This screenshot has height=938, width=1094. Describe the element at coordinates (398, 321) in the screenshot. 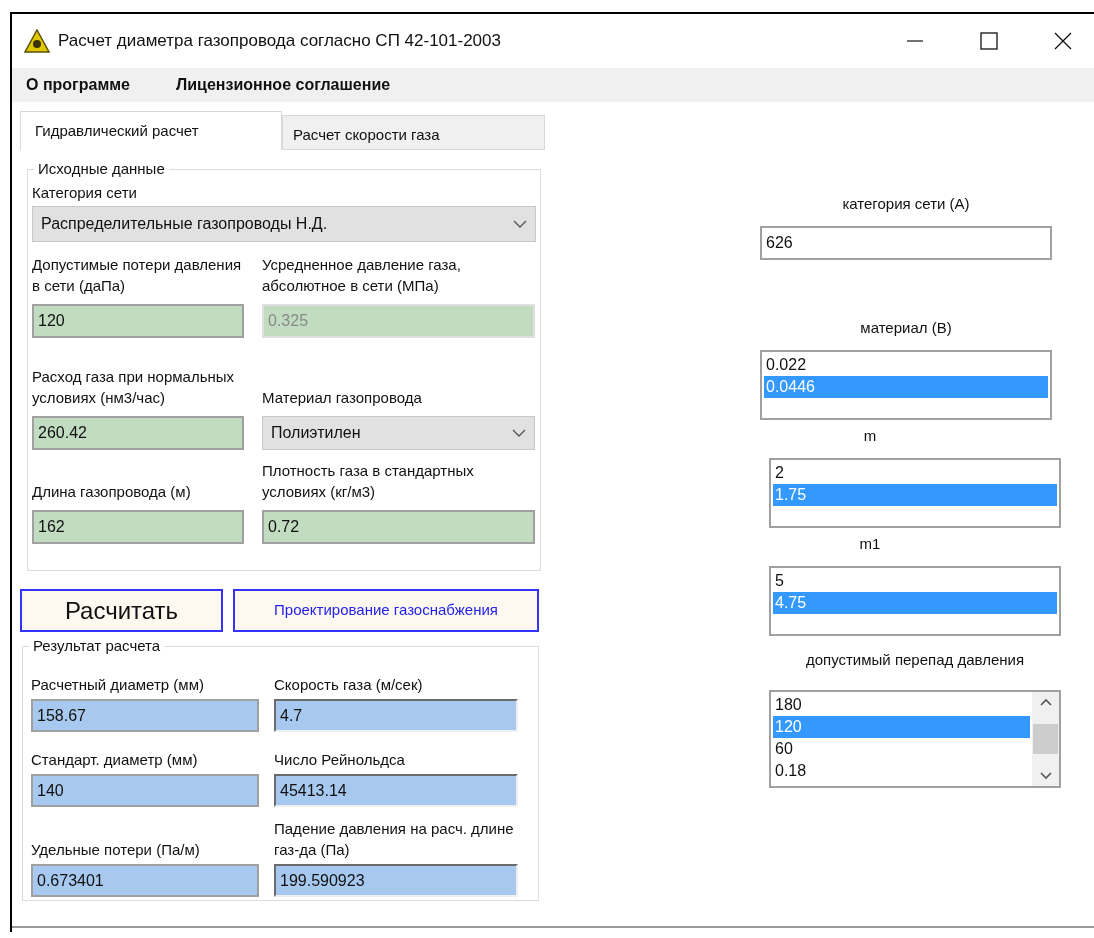

I see `input-field: 0.325` at that location.